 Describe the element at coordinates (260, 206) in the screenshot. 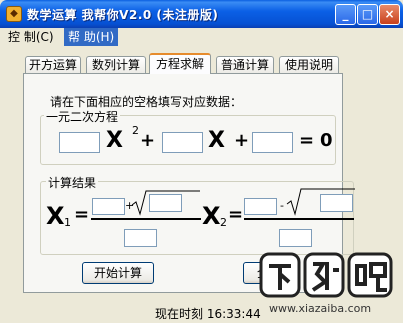

I see `x2-b-output` at that location.